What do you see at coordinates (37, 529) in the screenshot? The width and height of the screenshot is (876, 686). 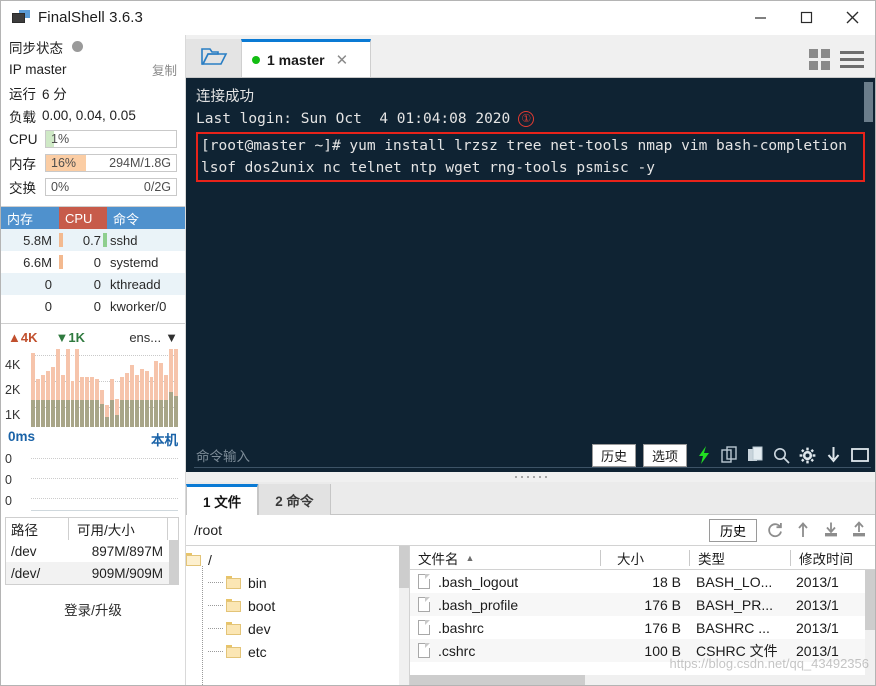 I see `disk-col-path: 路径` at bounding box center [37, 529].